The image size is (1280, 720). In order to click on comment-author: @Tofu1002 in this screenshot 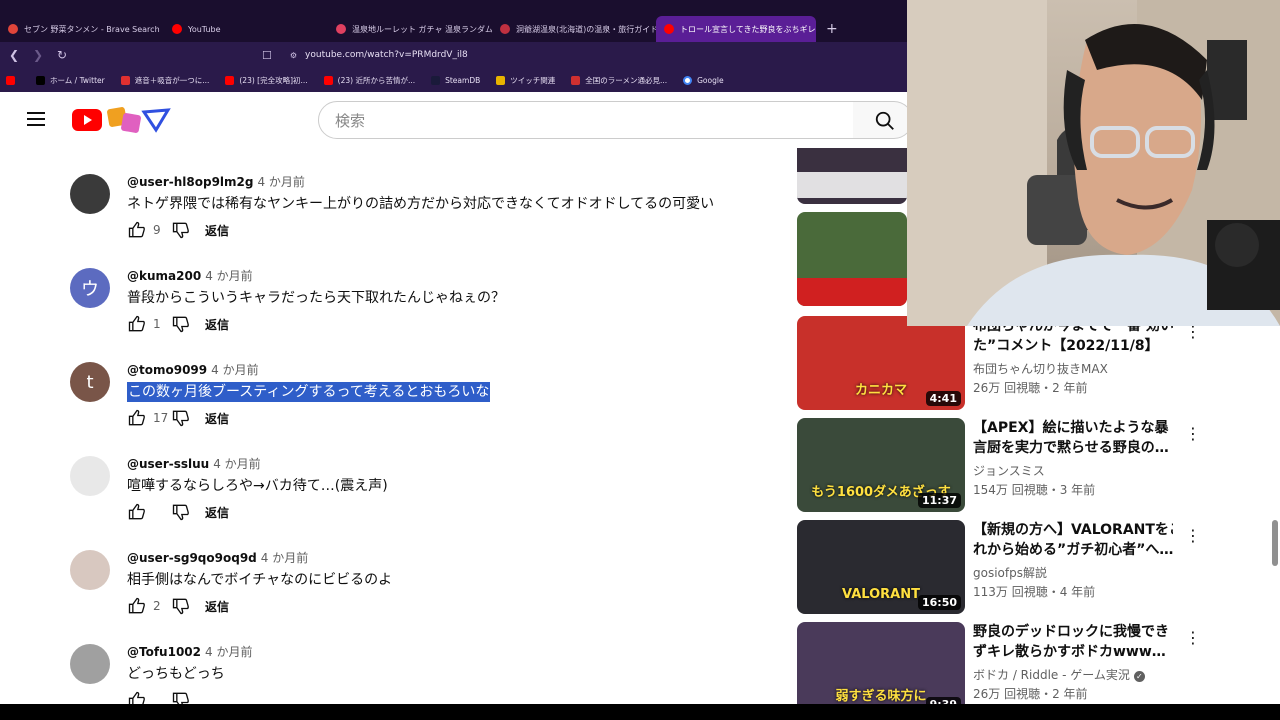, I will do `click(164, 652)`.